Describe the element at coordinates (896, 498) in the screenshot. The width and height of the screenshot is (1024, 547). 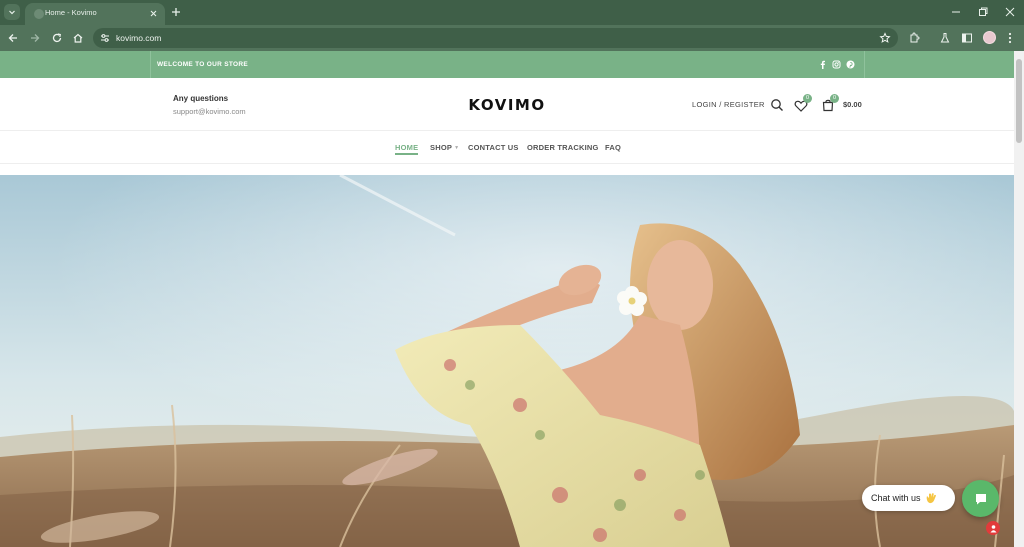
I see `chat-label: Chat with us` at that location.